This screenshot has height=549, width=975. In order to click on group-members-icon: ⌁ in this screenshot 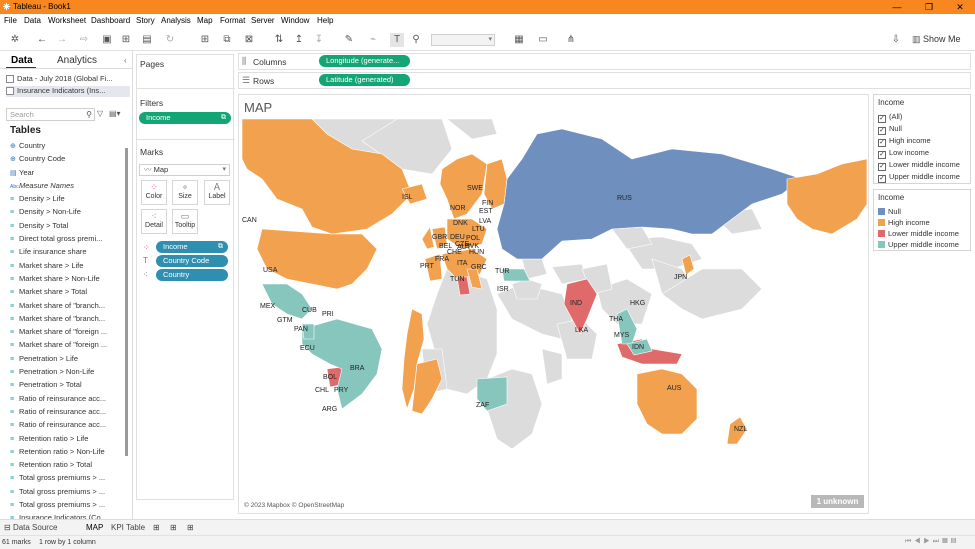, I will do `click(373, 40)`.